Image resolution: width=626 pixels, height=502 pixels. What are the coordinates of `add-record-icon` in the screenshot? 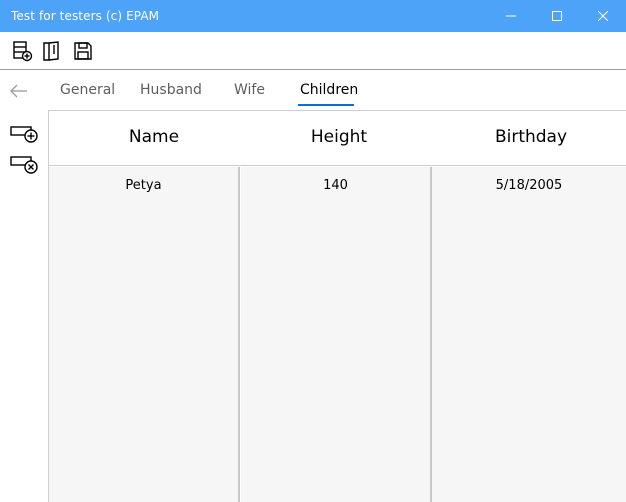 It's located at (23, 51).